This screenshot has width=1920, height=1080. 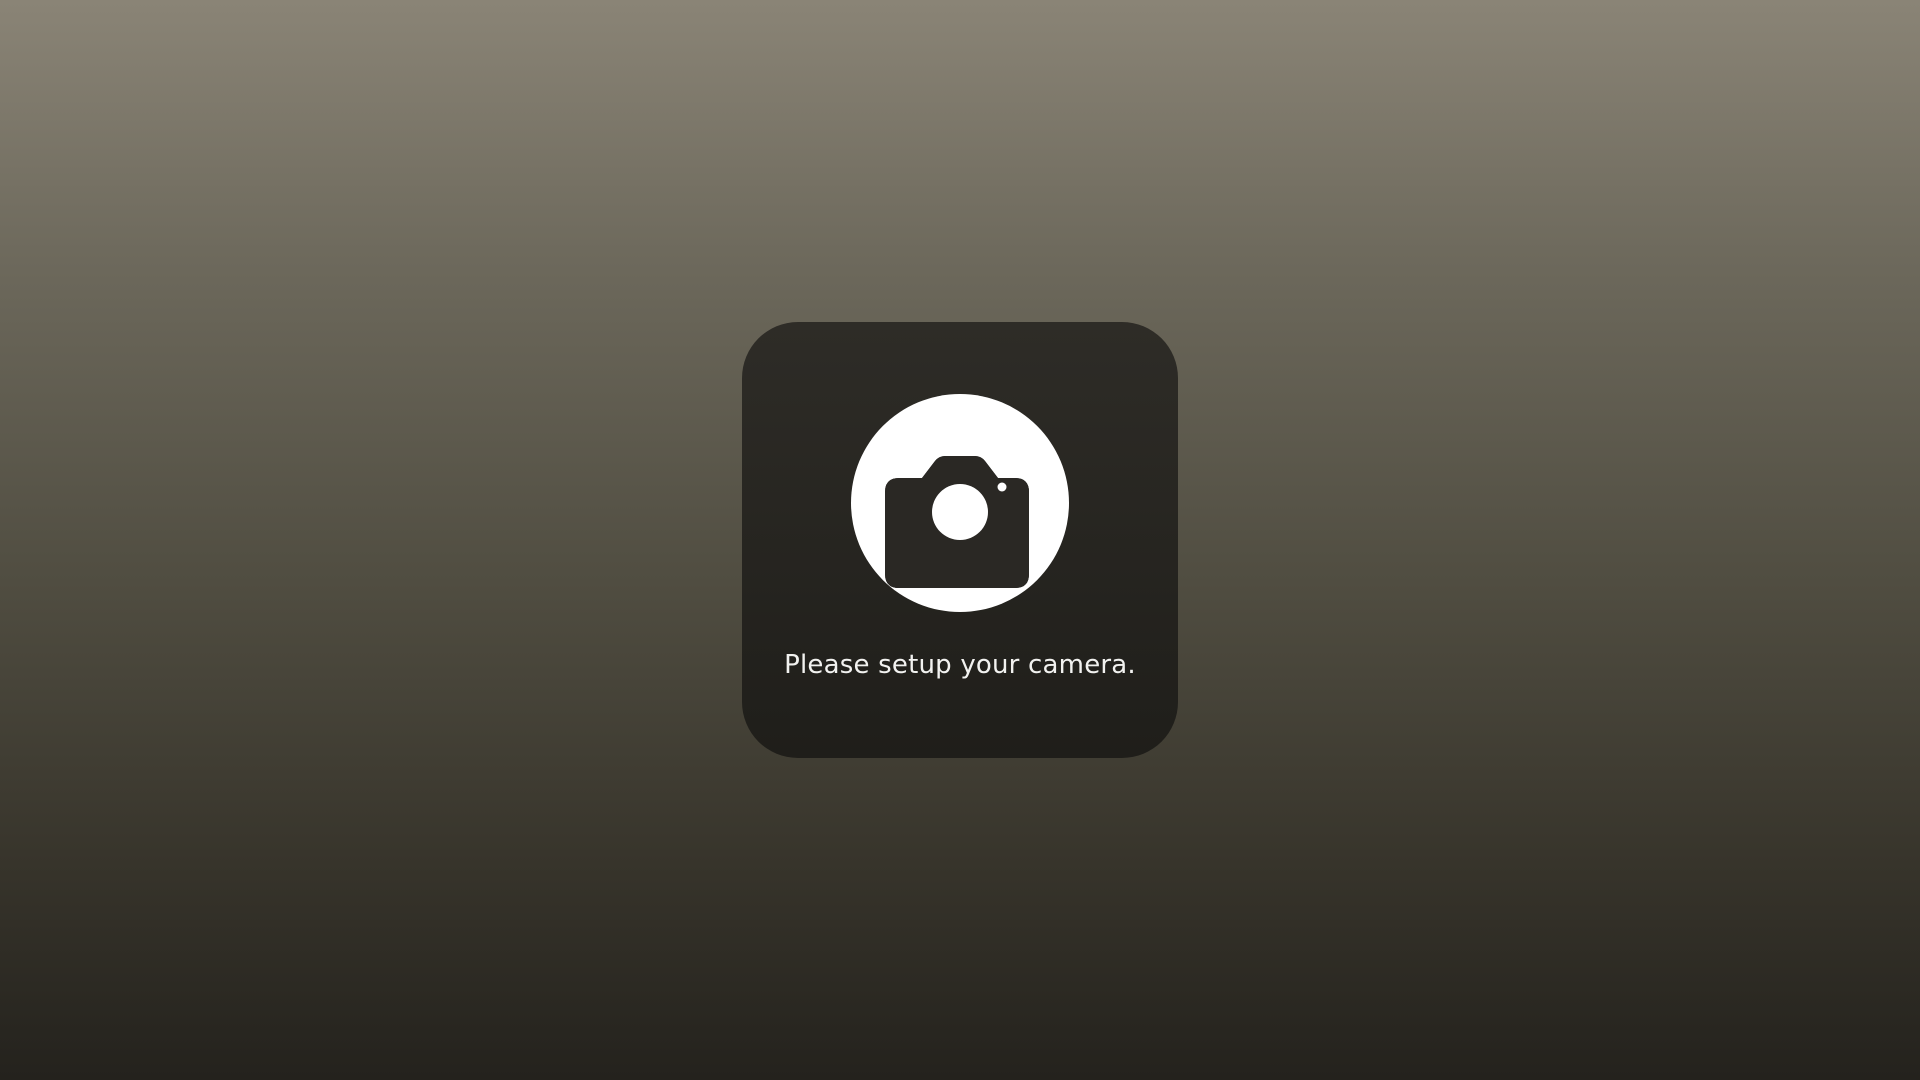 I want to click on camera-icon, so click(x=957, y=522).